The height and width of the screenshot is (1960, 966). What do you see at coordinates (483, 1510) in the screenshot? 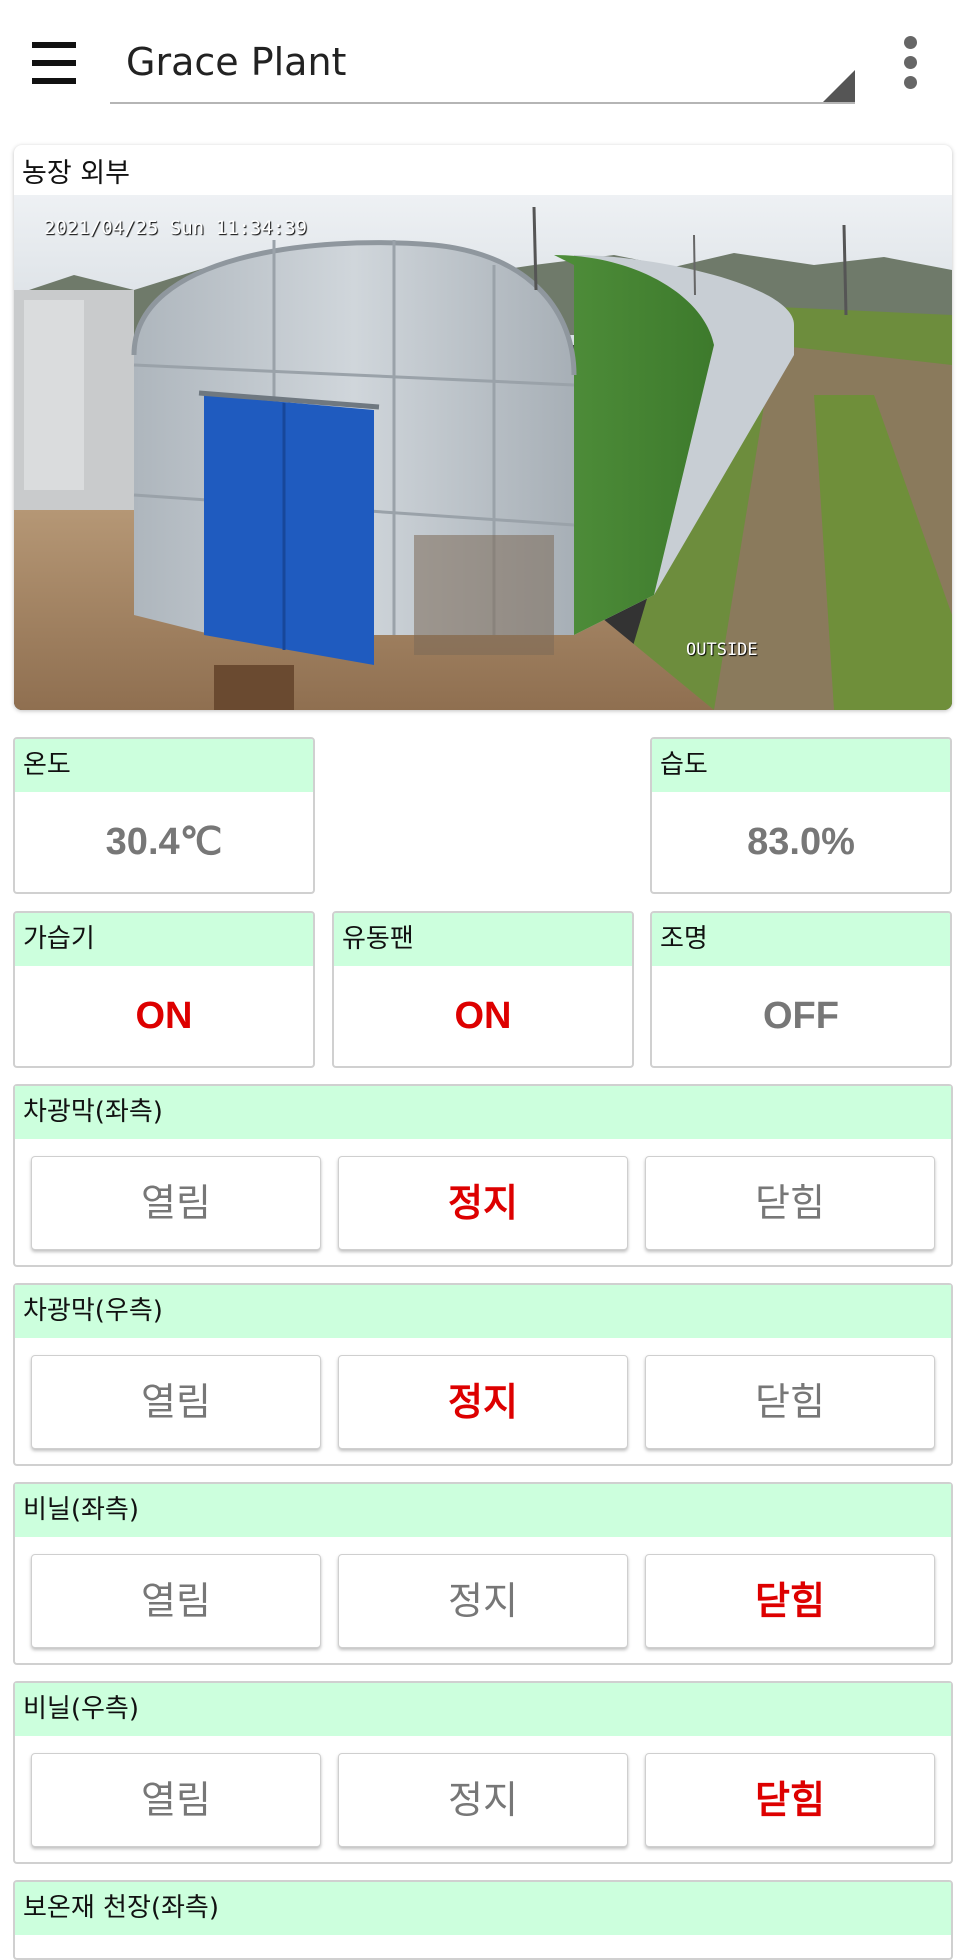
I see `panel-title: 비닐(좌측)` at bounding box center [483, 1510].